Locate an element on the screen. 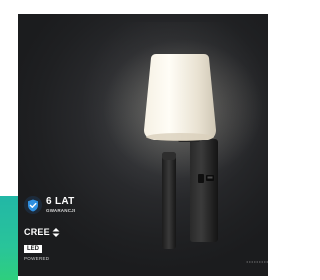  switch-icon is located at coordinates (201, 178).